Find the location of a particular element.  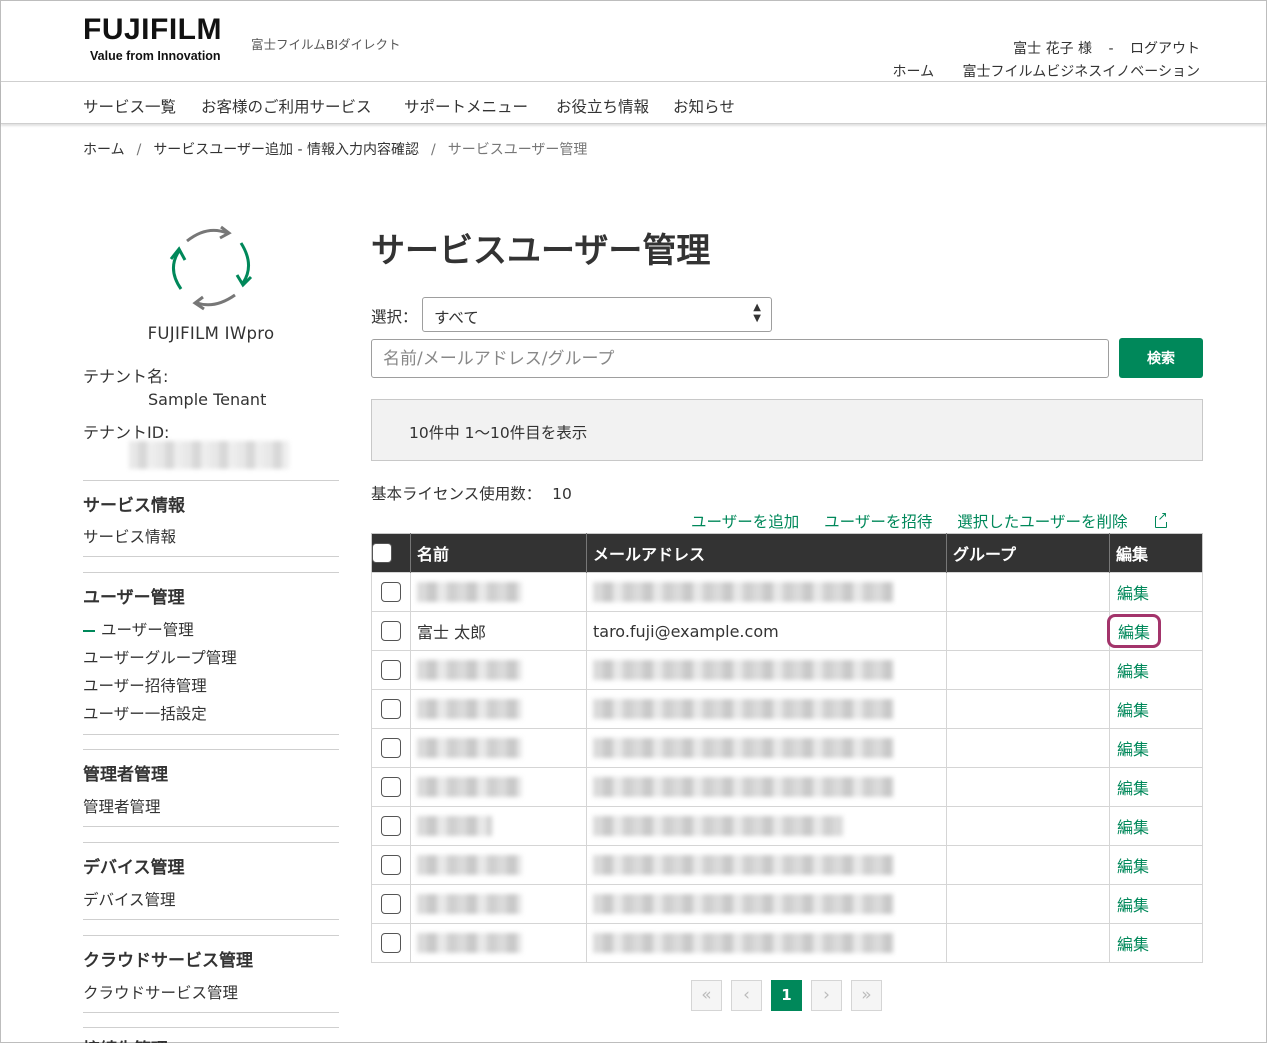

nav-item-useful-info: お役立ち情報 is located at coordinates (602, 106).